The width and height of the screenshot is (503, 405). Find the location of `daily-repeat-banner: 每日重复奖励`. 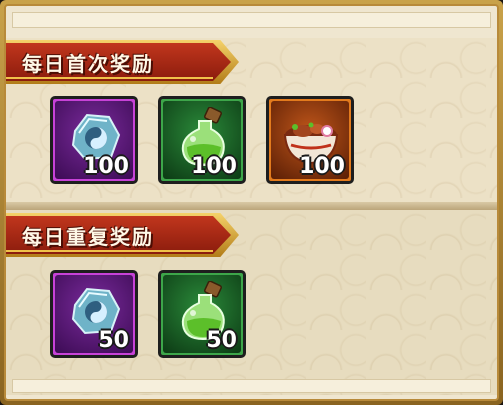

daily-repeat-banner: 每日重复奖励 is located at coordinates (118, 235).